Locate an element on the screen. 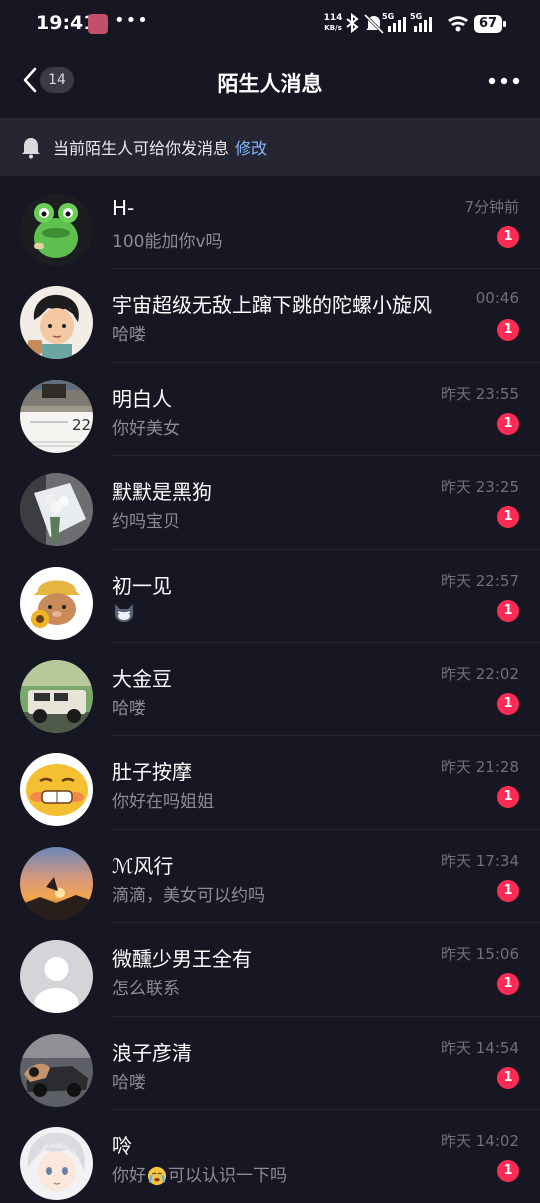 The height and width of the screenshot is (1203, 540). contact-name: 宇宙超级无敌上蹿下跳的陀螺小旋风 is located at coordinates (272, 305).